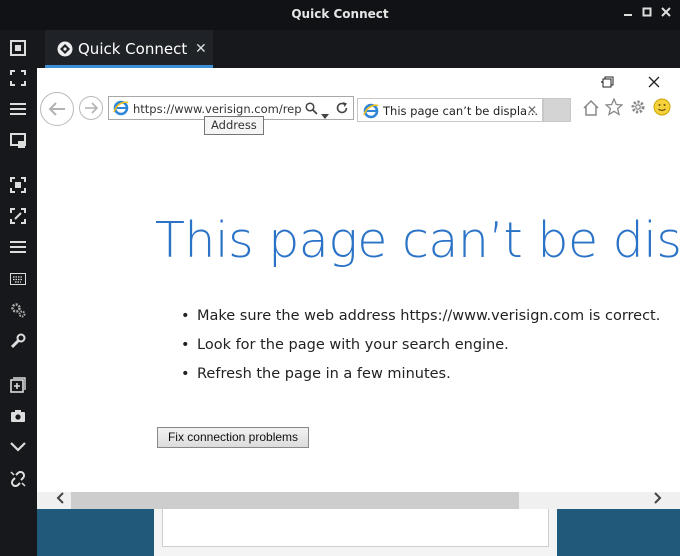 Image resolution: width=680 pixels, height=556 pixels. I want to click on app-title-bar: Quick Connect, so click(340, 15).